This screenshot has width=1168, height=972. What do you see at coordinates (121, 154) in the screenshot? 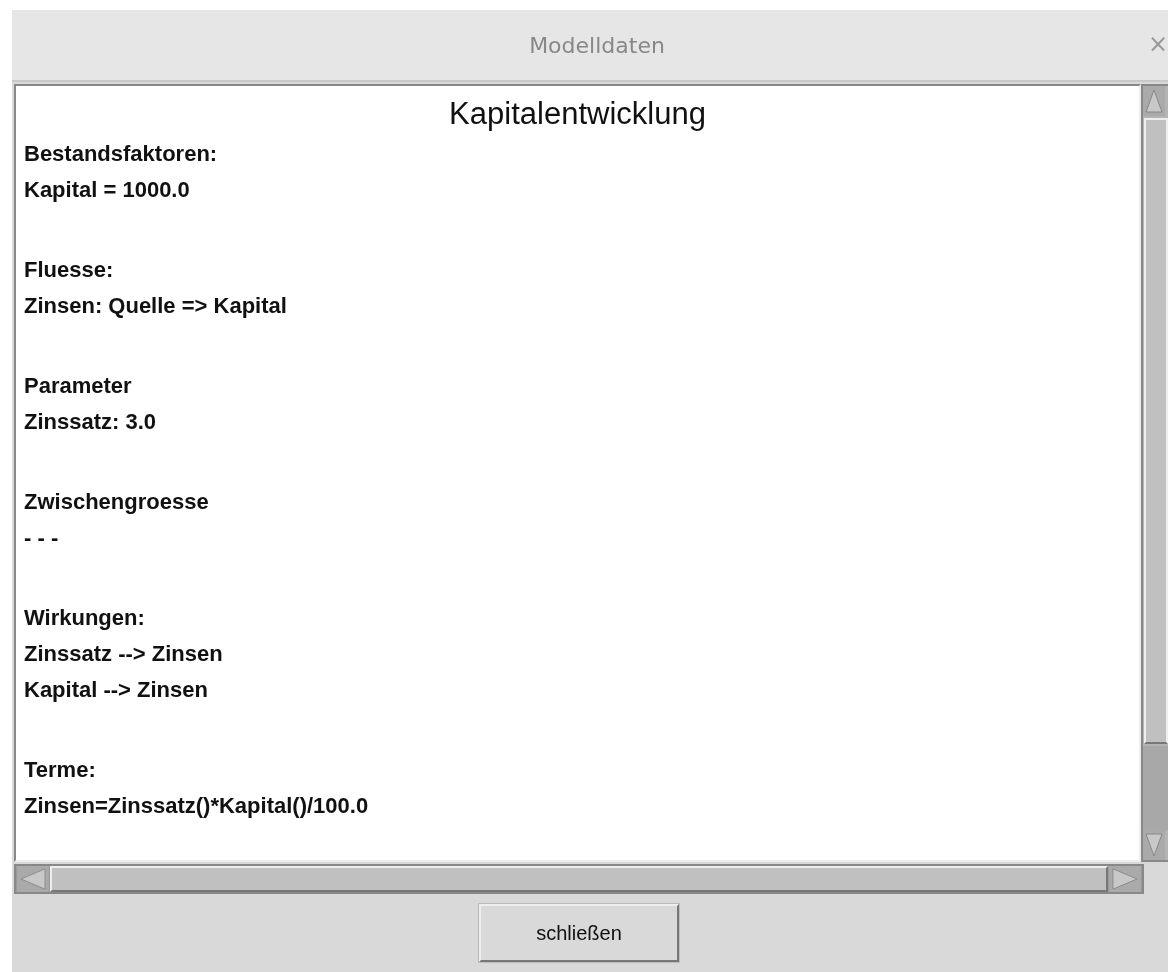
I see `section-title: Bestandsfaktoren:` at bounding box center [121, 154].